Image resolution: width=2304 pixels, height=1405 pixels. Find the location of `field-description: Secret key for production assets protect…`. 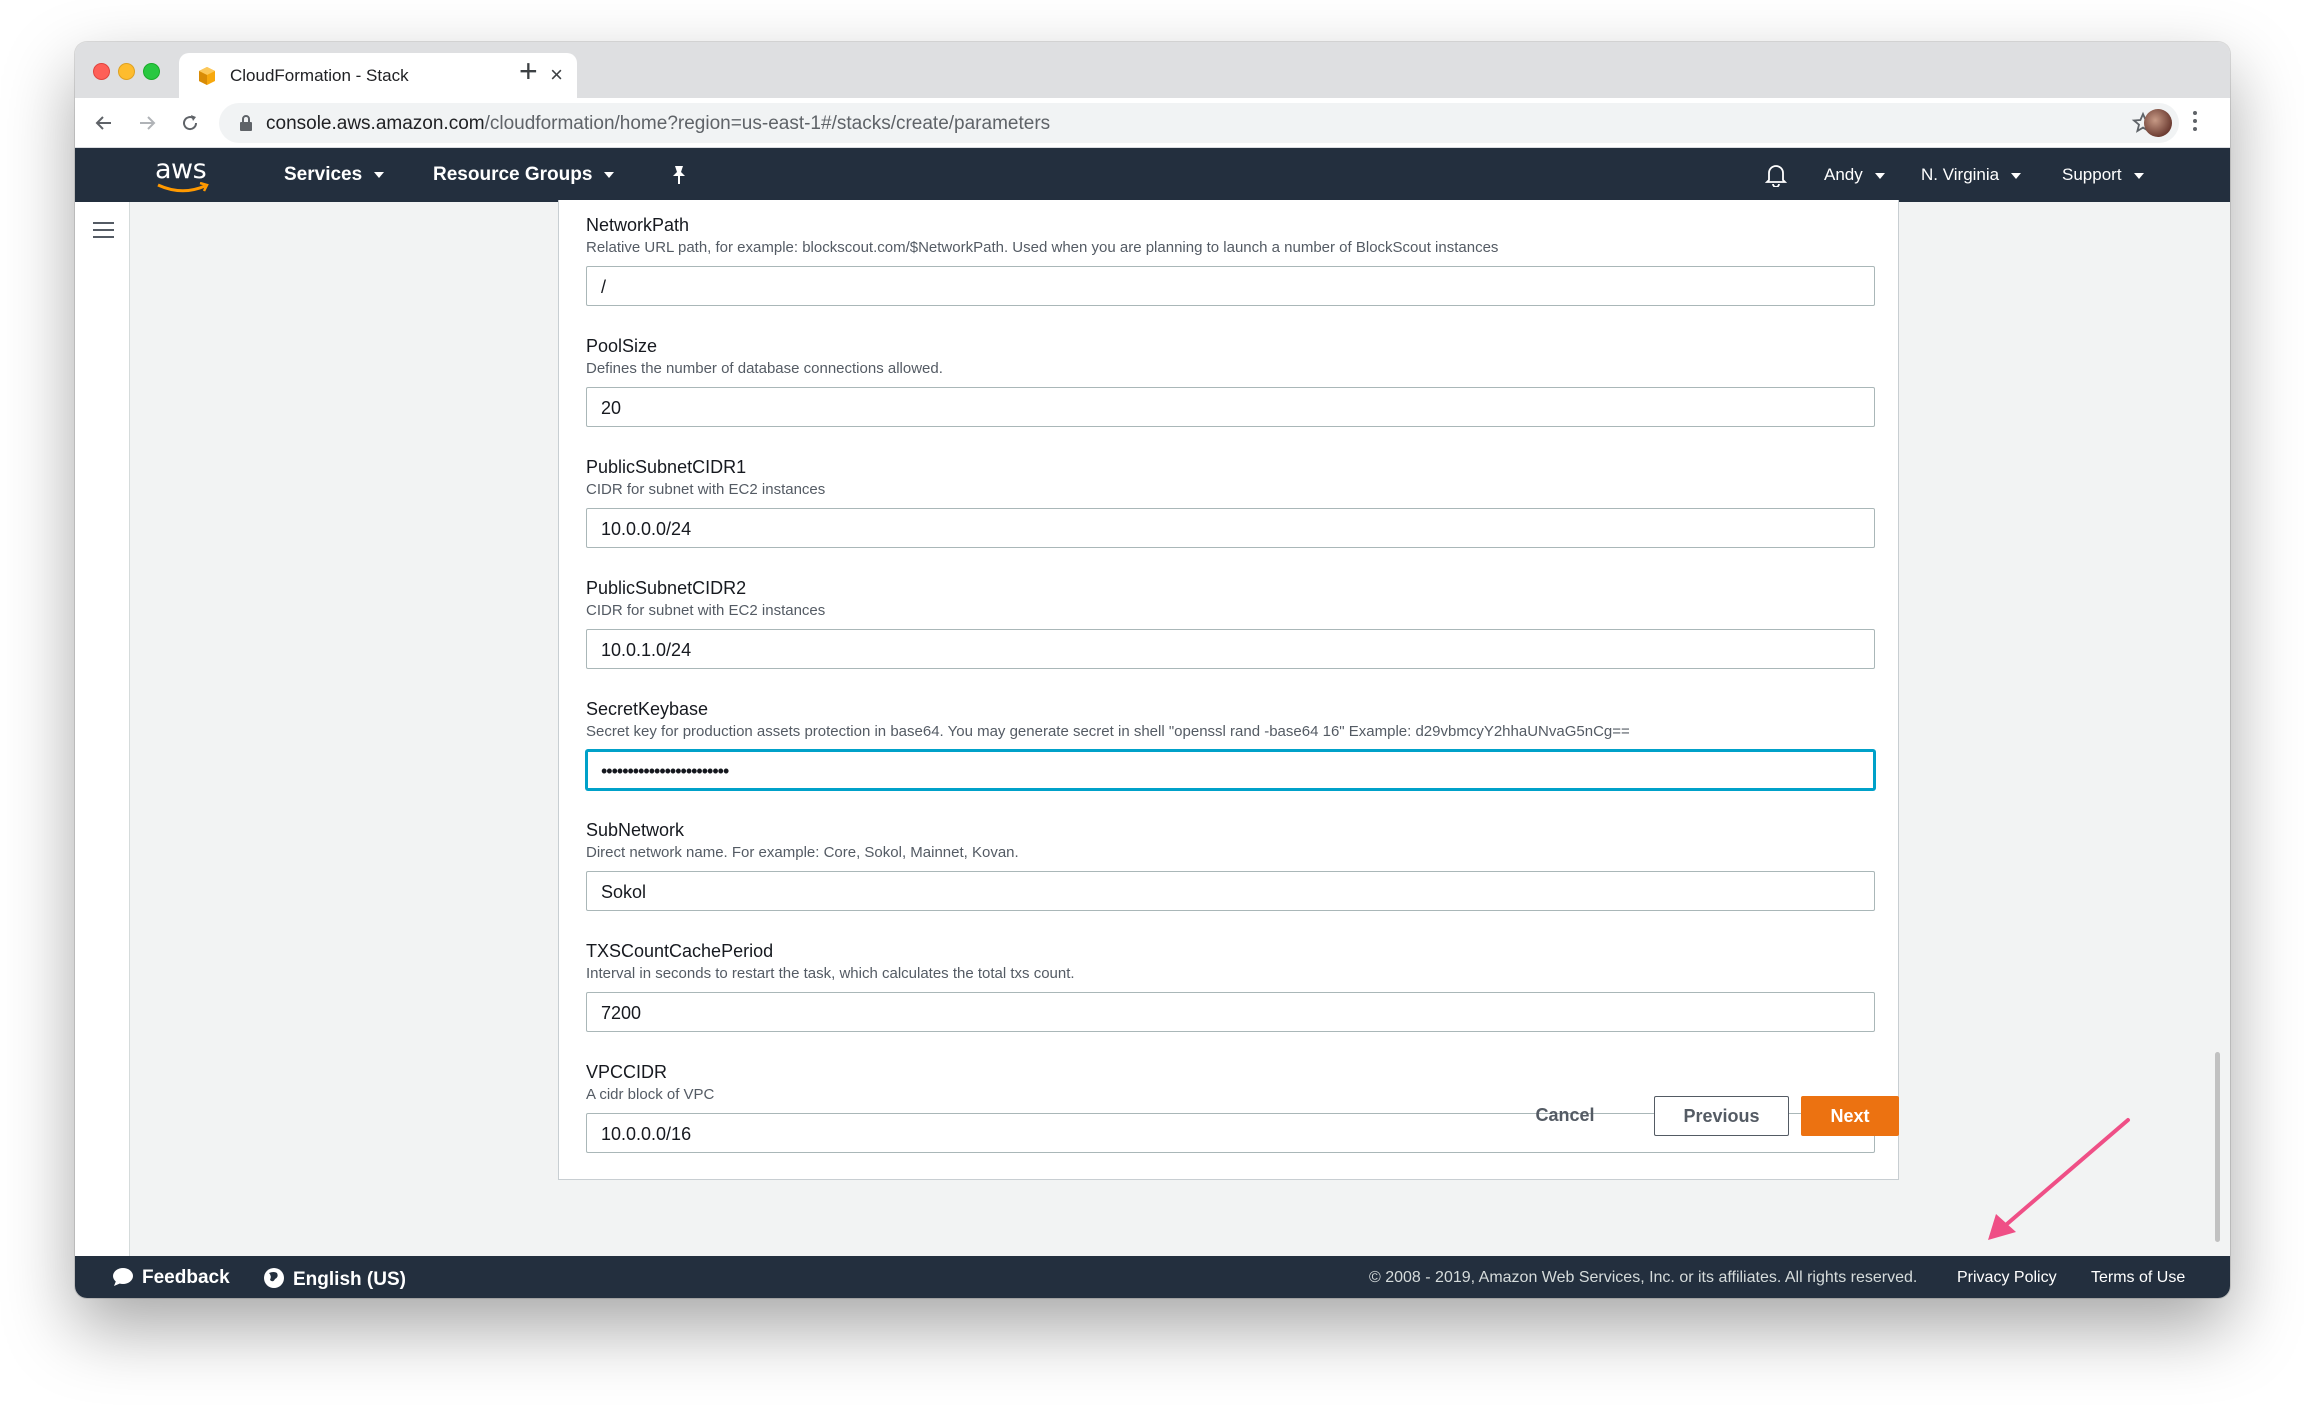

field-description: Secret key for production assets protect… is located at coordinates (1108, 731).